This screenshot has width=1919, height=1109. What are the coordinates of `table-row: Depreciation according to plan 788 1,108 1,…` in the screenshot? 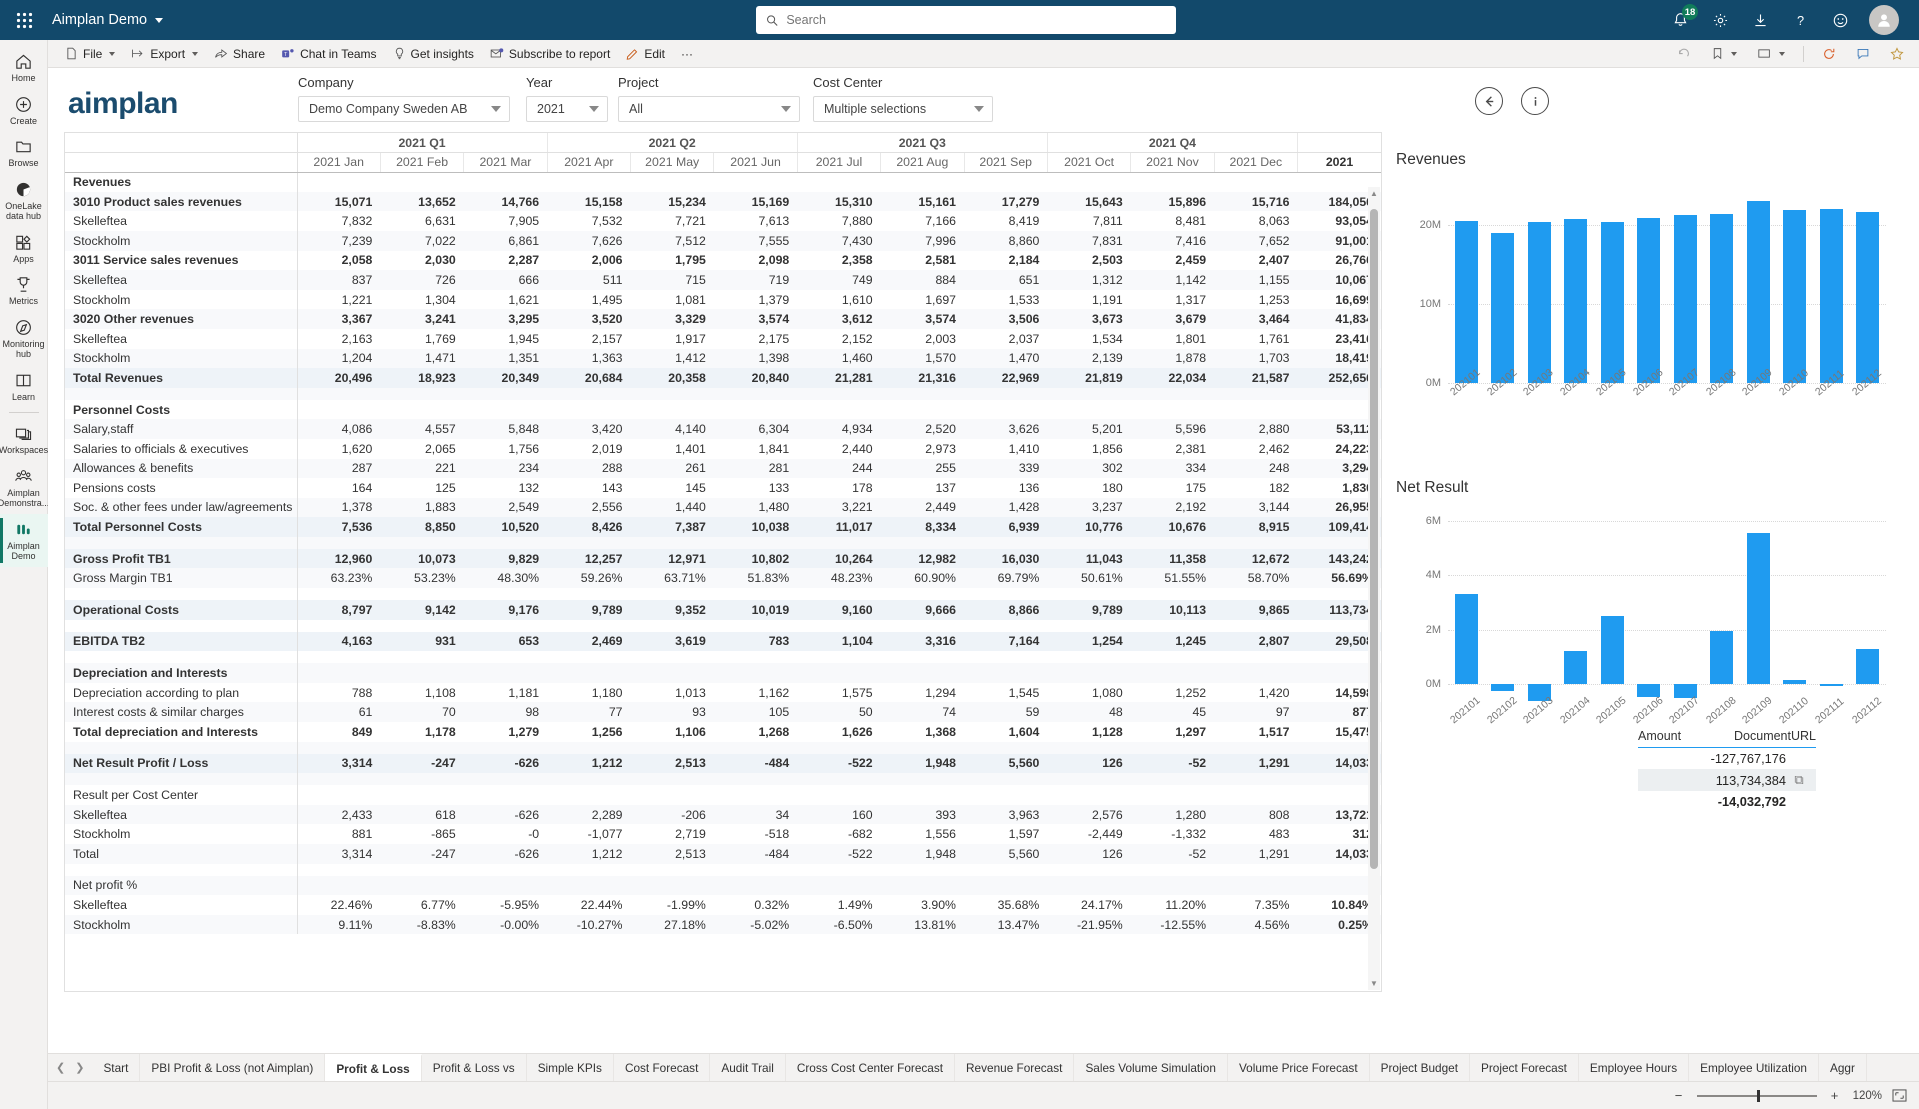 It's located at (723, 692).